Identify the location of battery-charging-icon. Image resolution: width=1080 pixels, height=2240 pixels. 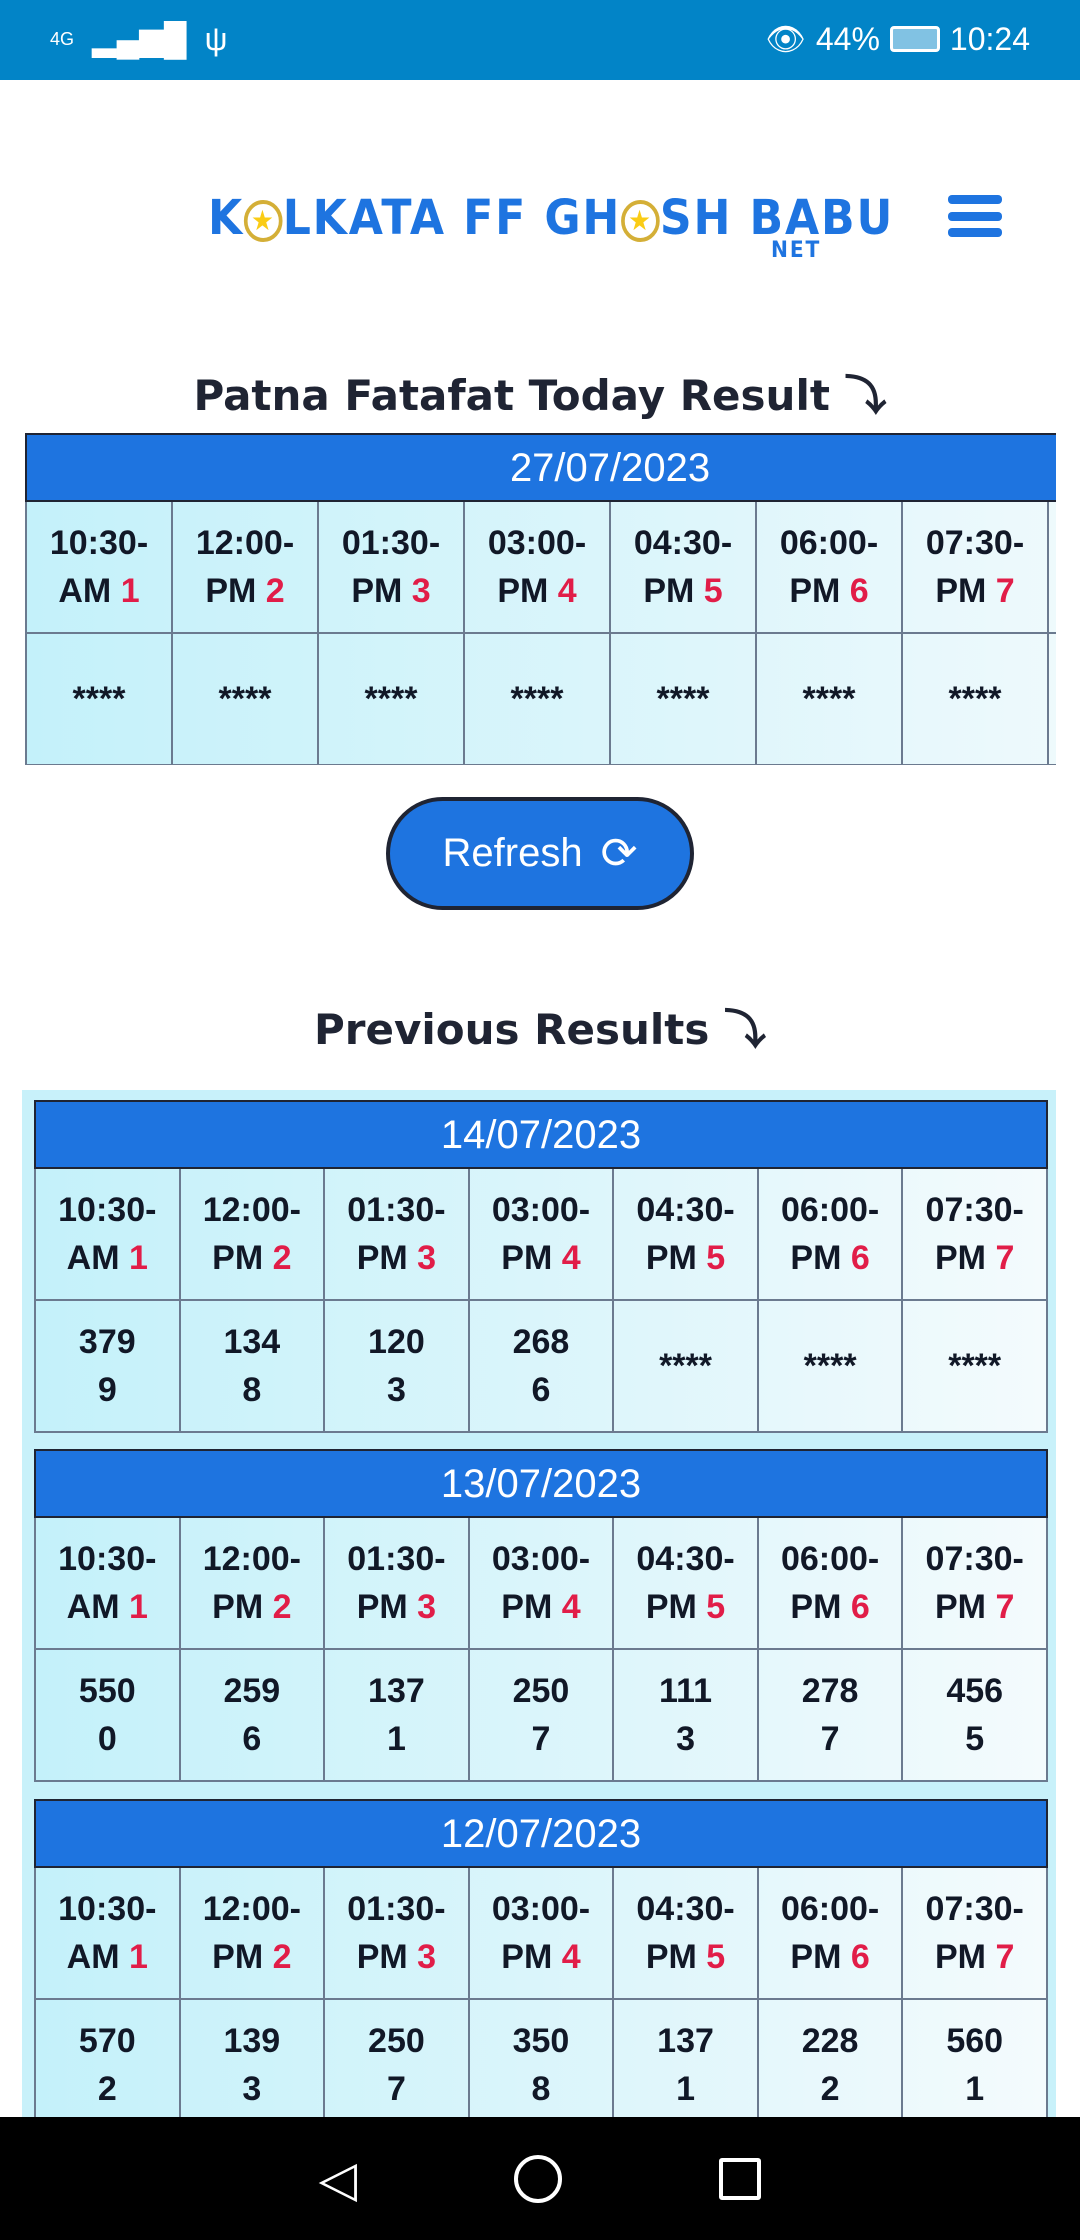
(914, 39).